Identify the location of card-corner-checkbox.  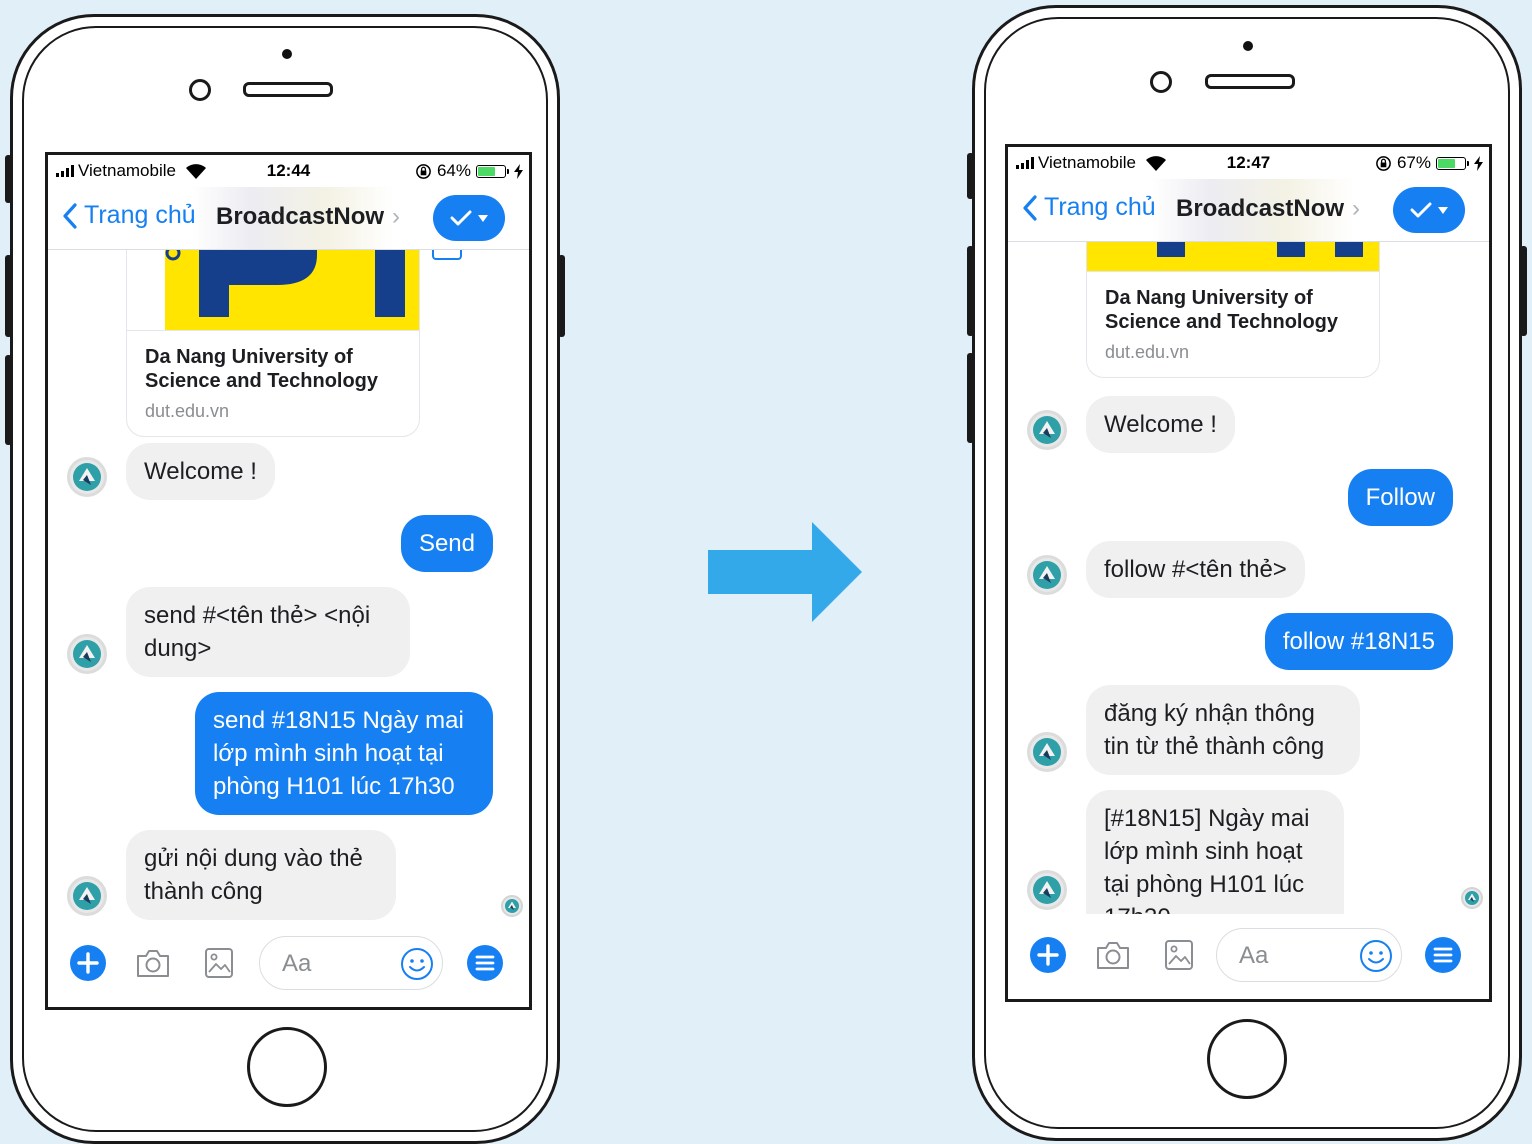
(447, 255).